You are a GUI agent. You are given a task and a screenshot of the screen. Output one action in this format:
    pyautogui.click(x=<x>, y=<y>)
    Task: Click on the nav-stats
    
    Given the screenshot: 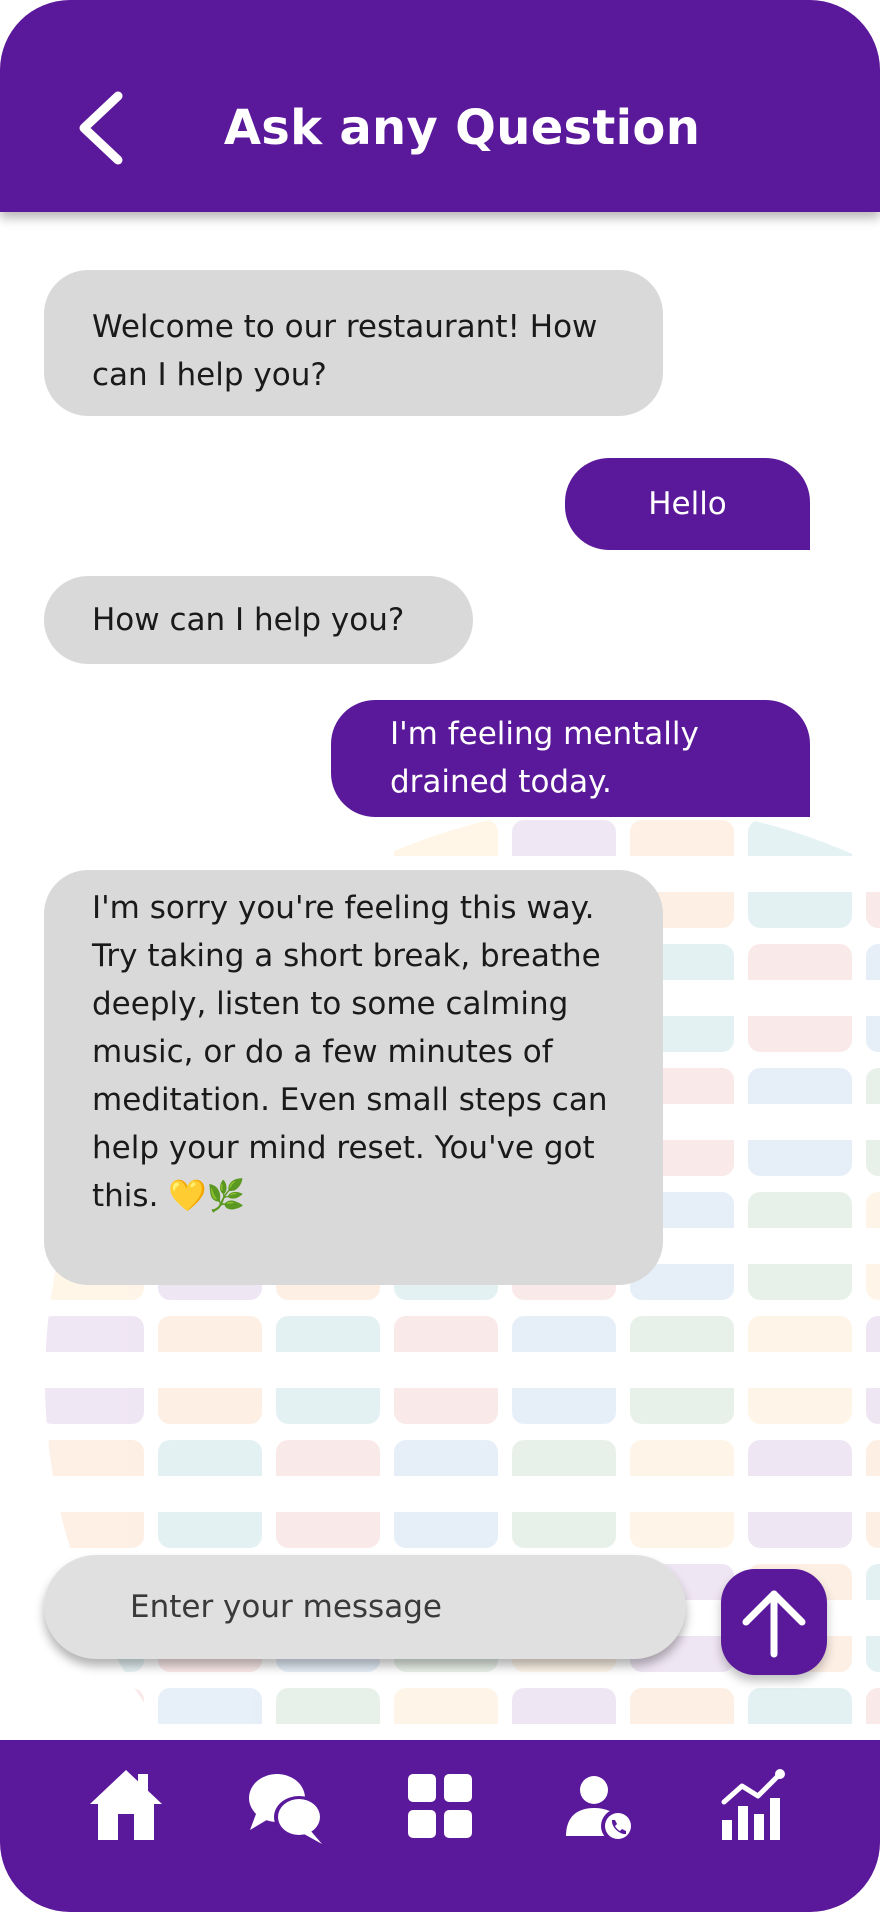 What is the action you would take?
    pyautogui.click(x=754, y=1806)
    